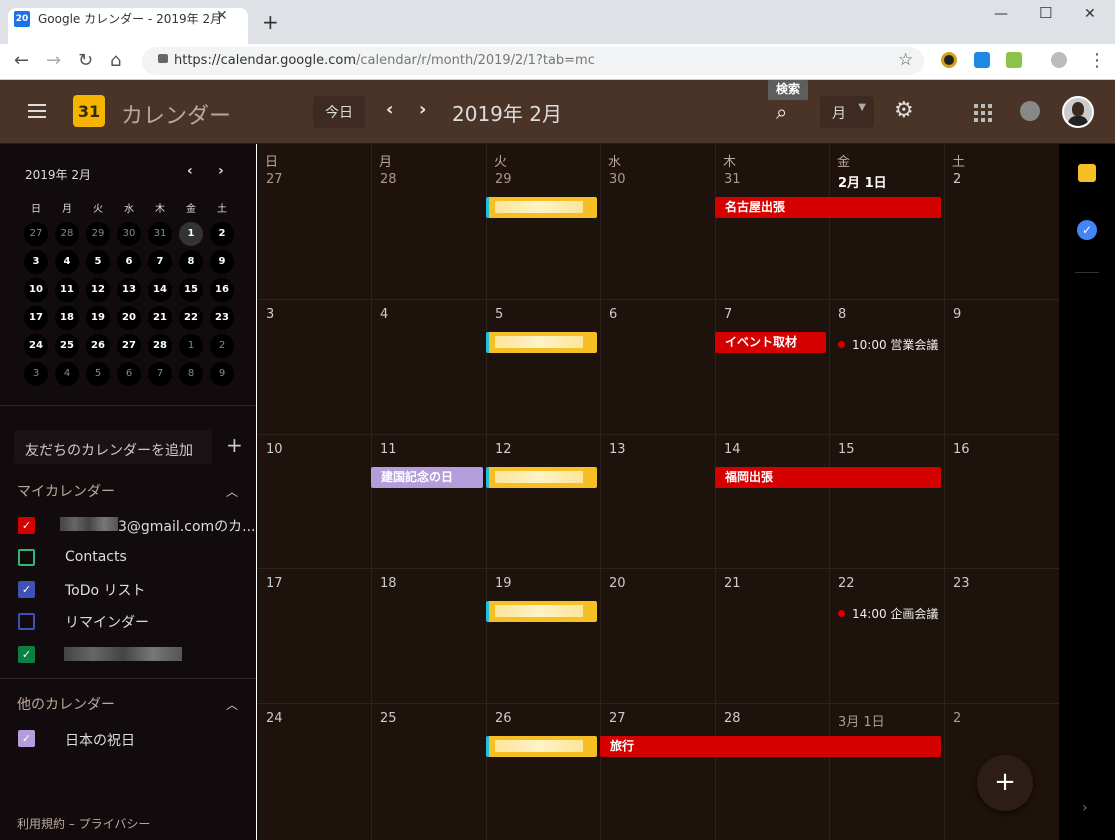 The width and height of the screenshot is (1115, 840). Describe the element at coordinates (503, 449) in the screenshot. I see `day-number: 12` at that location.